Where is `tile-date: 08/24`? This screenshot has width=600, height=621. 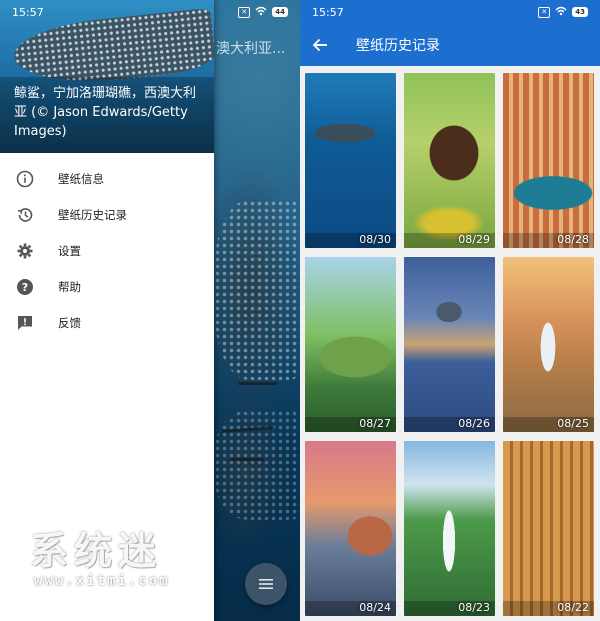
tile-date: 08/24 is located at coordinates (375, 607).